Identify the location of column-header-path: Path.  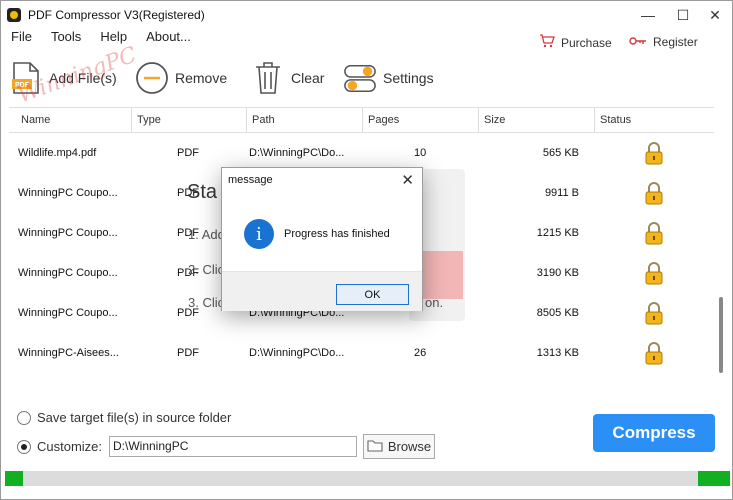
(305, 120).